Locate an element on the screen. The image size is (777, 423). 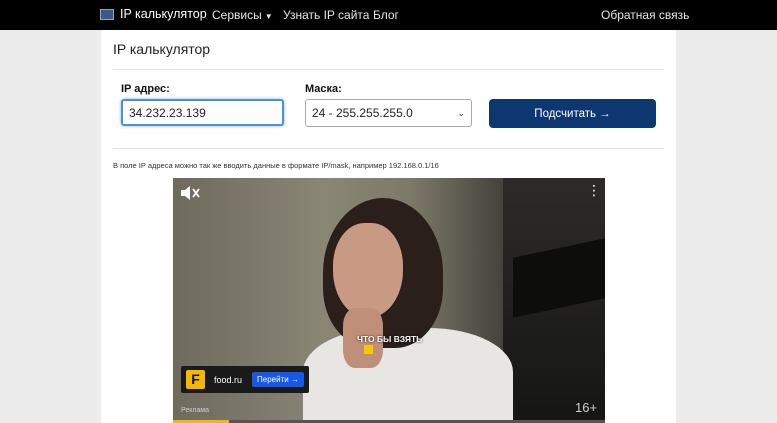
blog-link: Блог is located at coordinates (386, 15).